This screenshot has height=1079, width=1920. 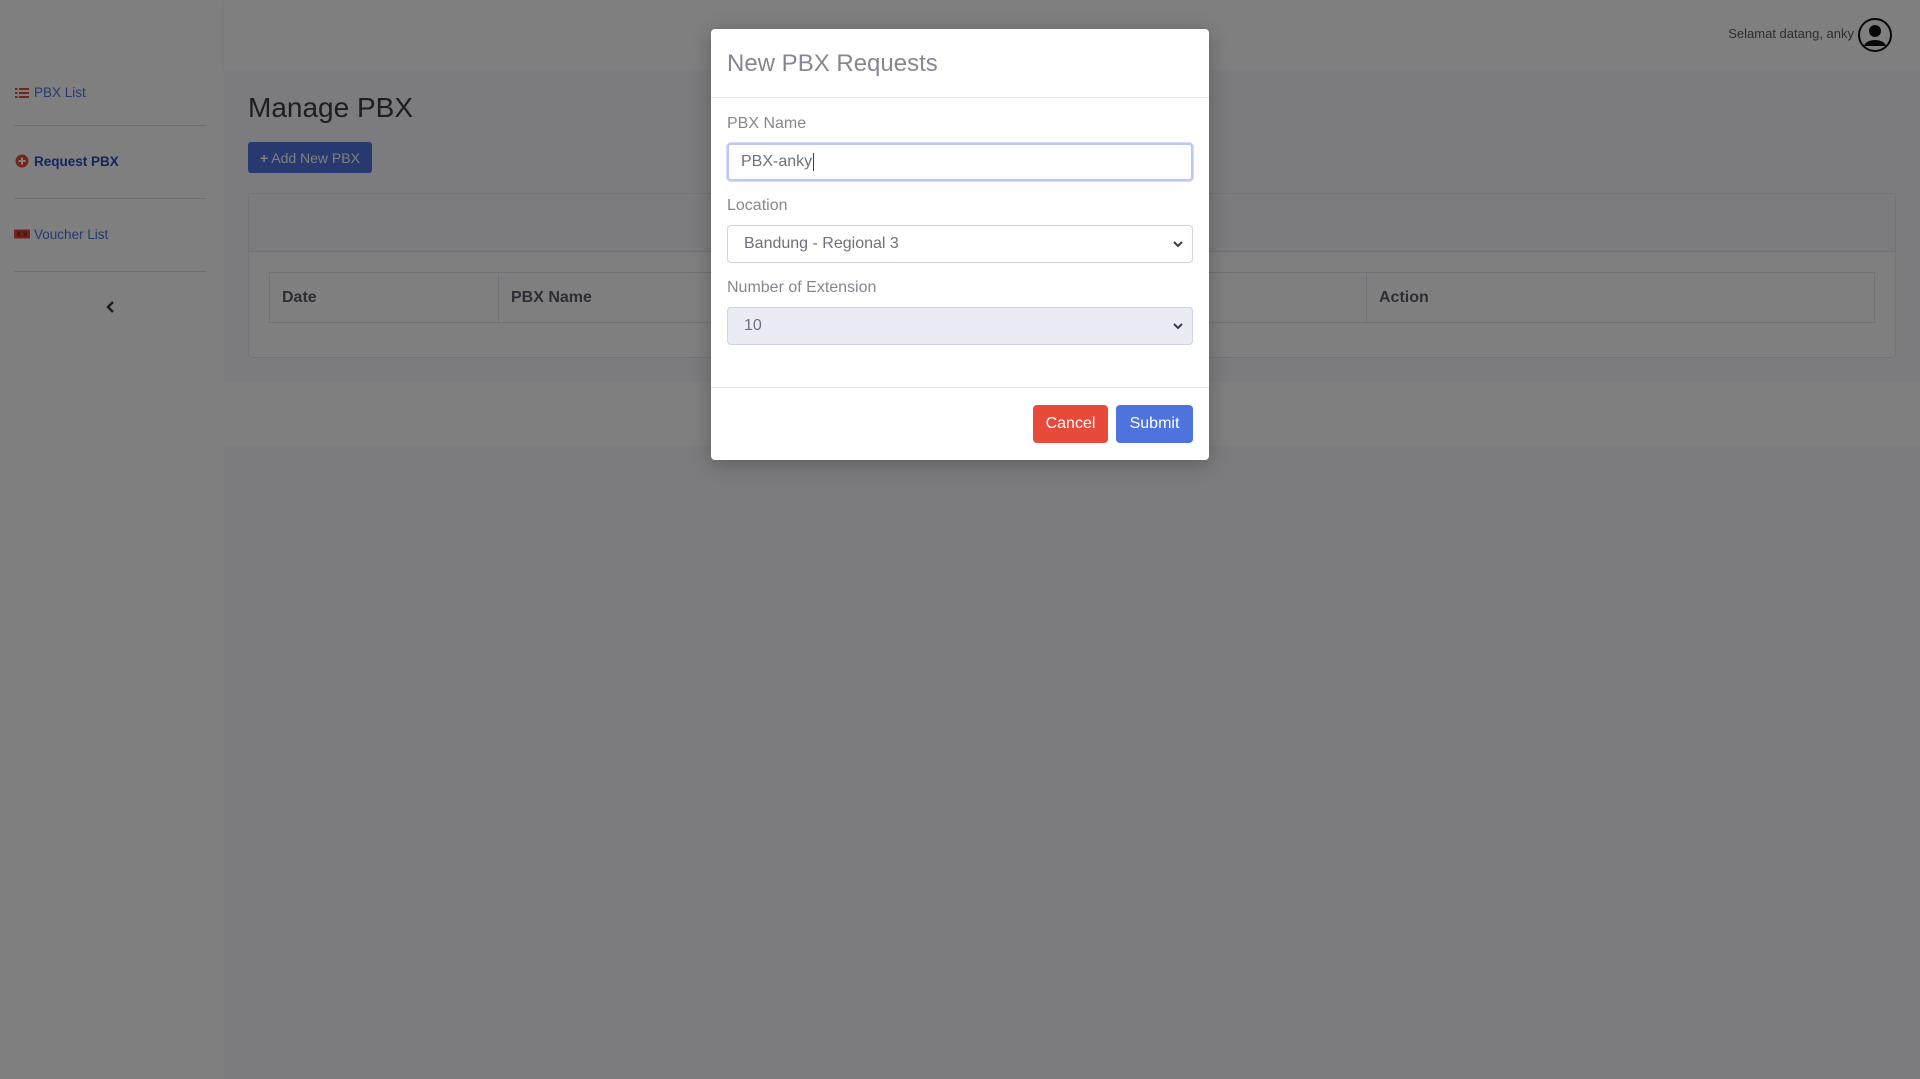 I want to click on location-group: Location Bandung - Regional 3, so click(x=960, y=230).